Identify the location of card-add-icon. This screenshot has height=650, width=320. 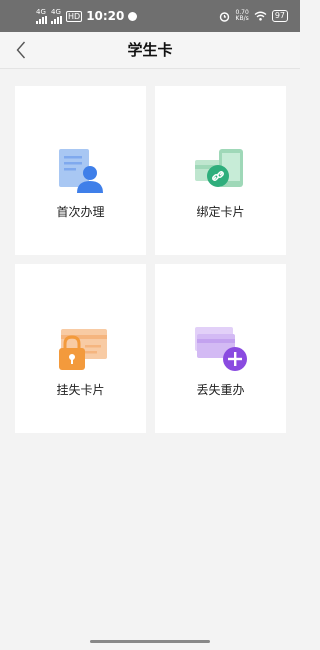
(220, 349).